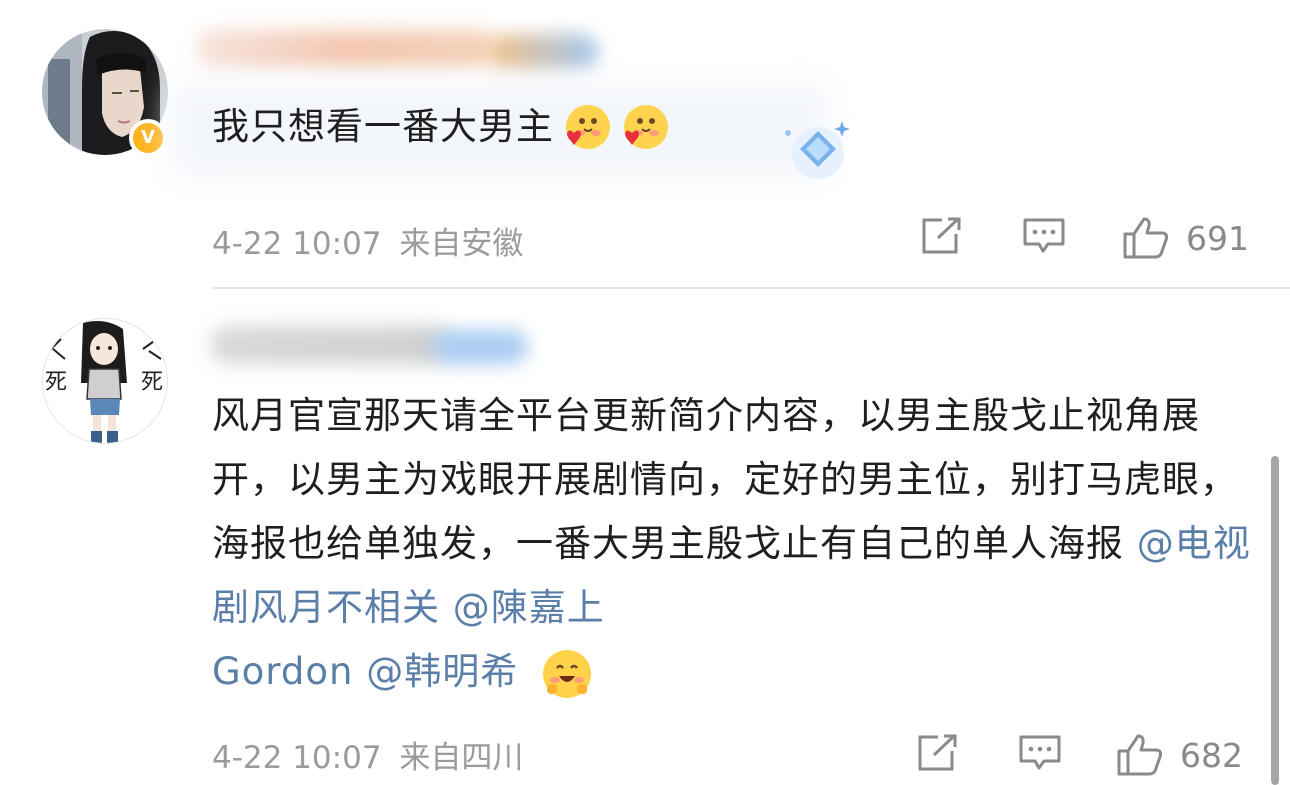  What do you see at coordinates (1211, 755) in the screenshot?
I see `like-count: 682` at bounding box center [1211, 755].